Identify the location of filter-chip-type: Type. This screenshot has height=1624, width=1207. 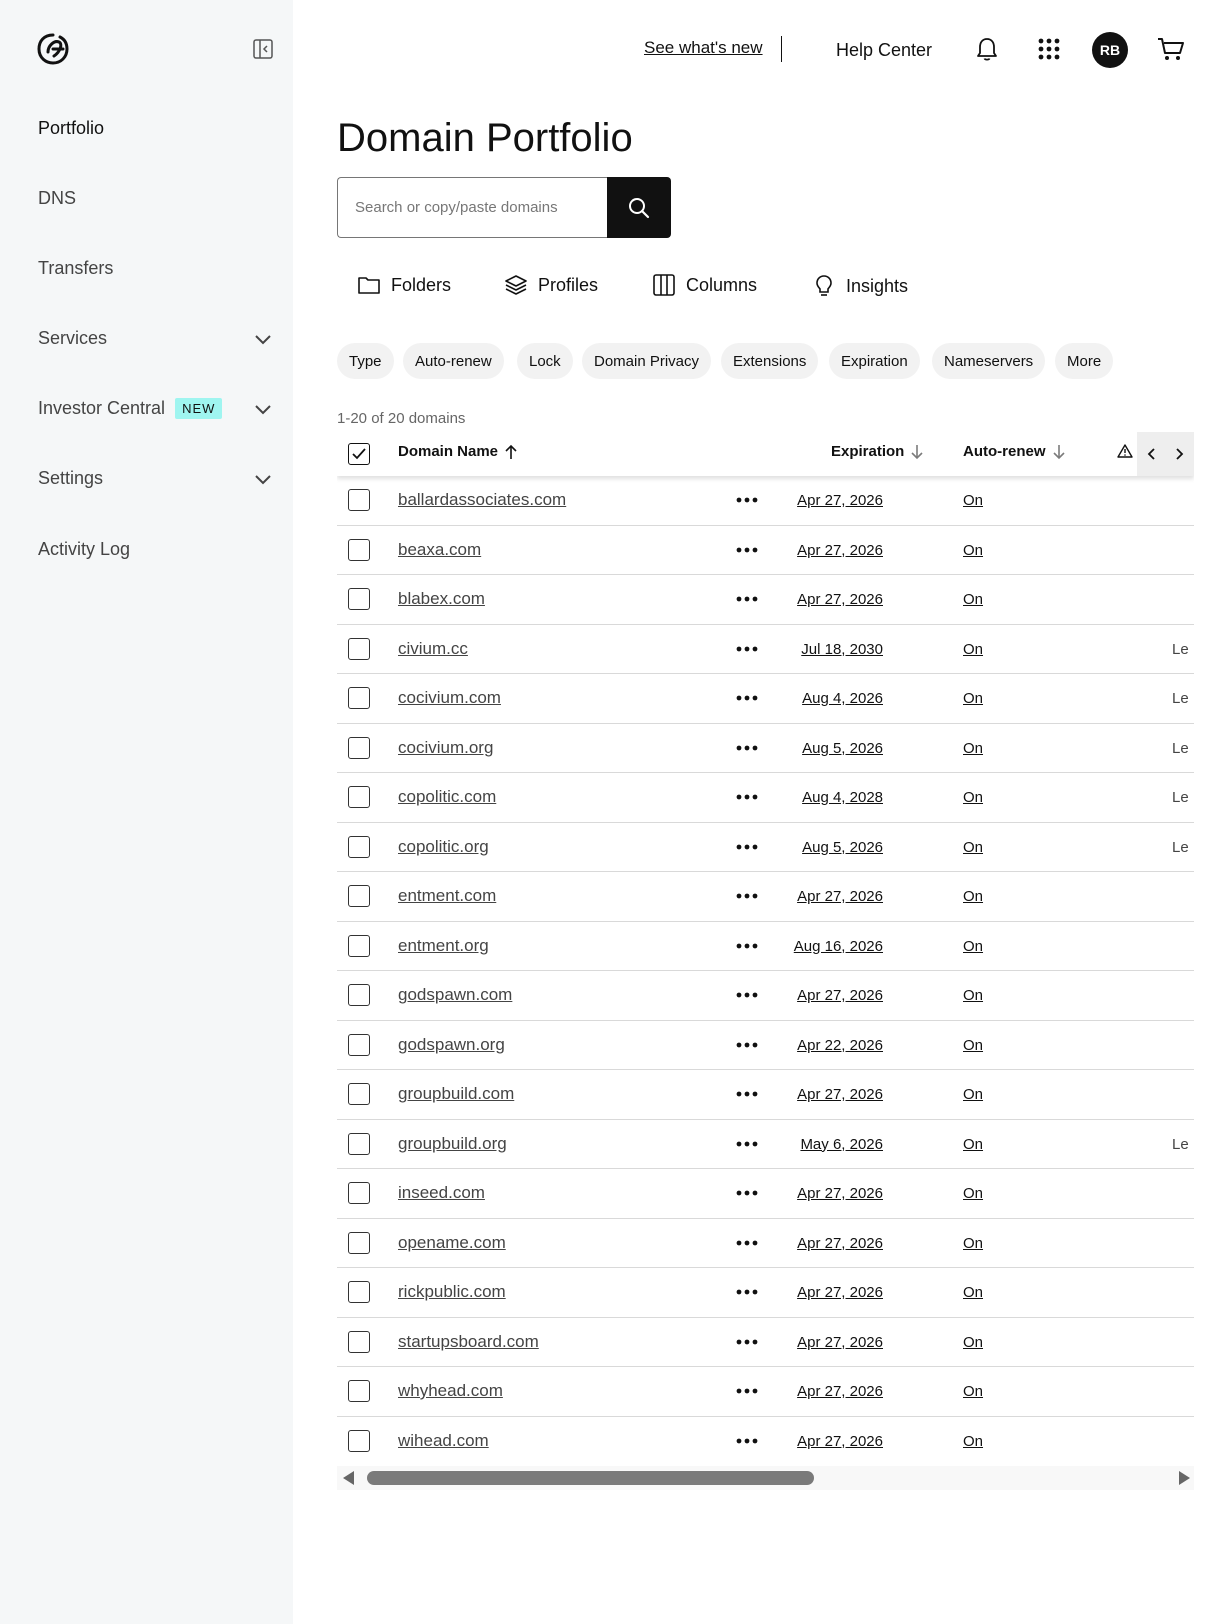
(365, 361).